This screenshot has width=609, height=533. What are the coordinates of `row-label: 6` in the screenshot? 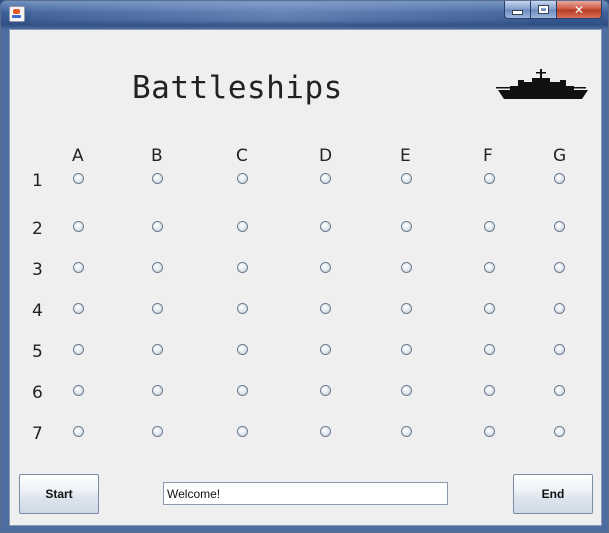 It's located at (37, 393).